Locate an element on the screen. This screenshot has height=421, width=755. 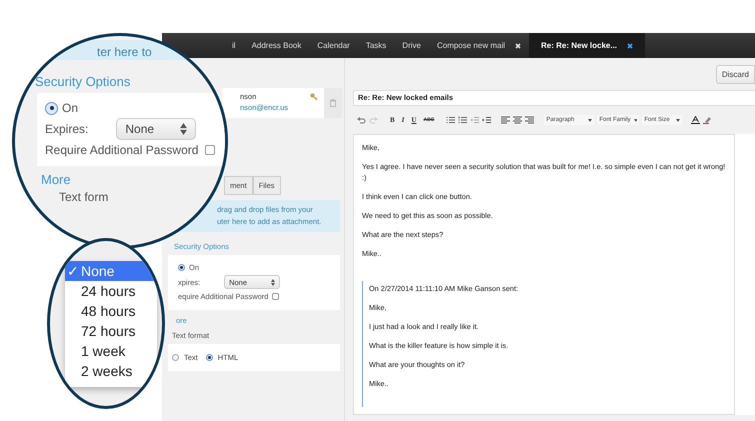
nav-tab: Tasks is located at coordinates (376, 45).